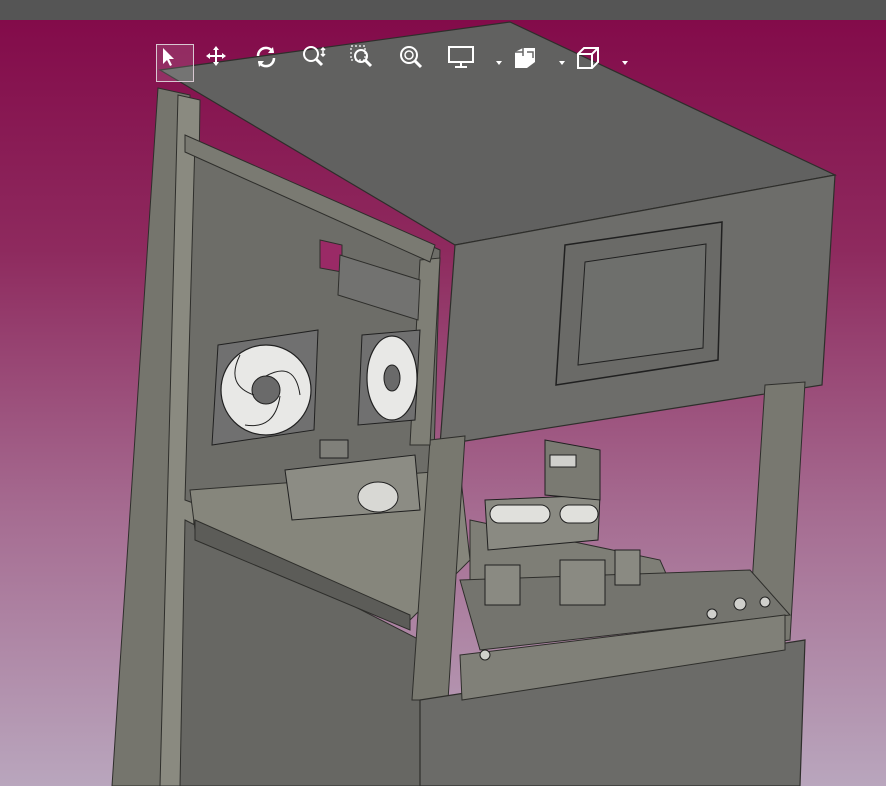  Describe the element at coordinates (389, 377) in the screenshot. I see `fan-right` at that location.